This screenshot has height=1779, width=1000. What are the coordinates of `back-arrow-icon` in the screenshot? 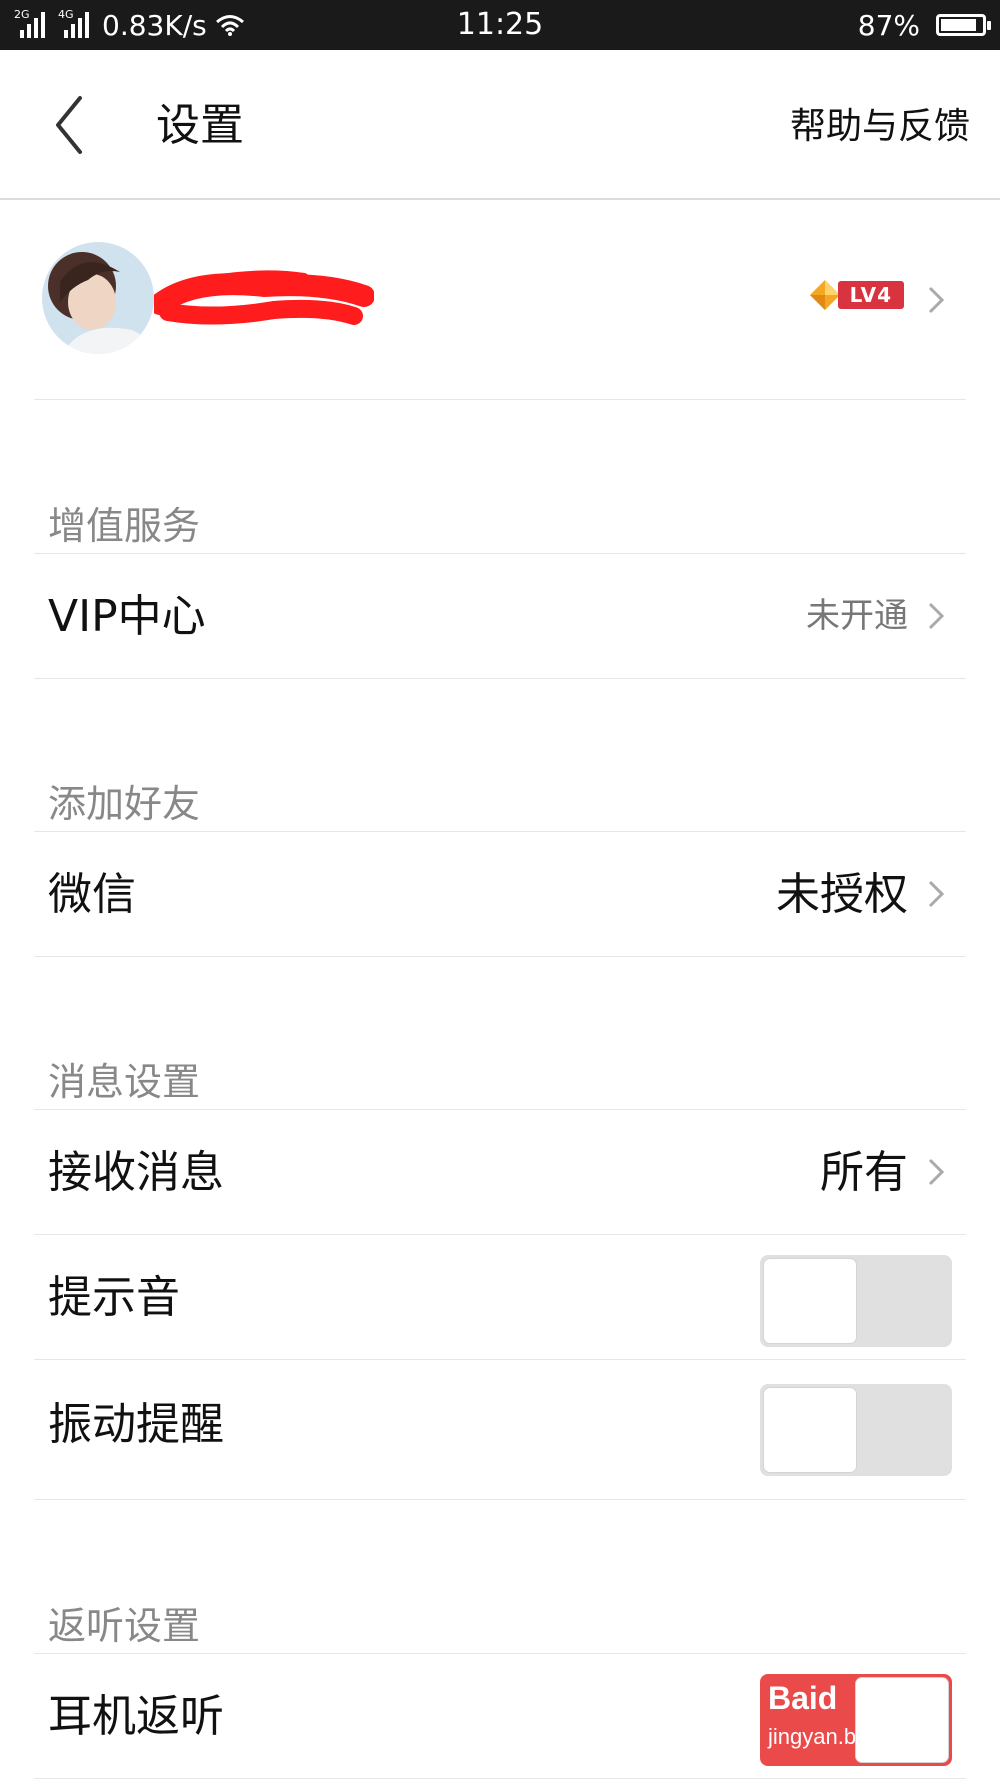 It's located at (71, 125).